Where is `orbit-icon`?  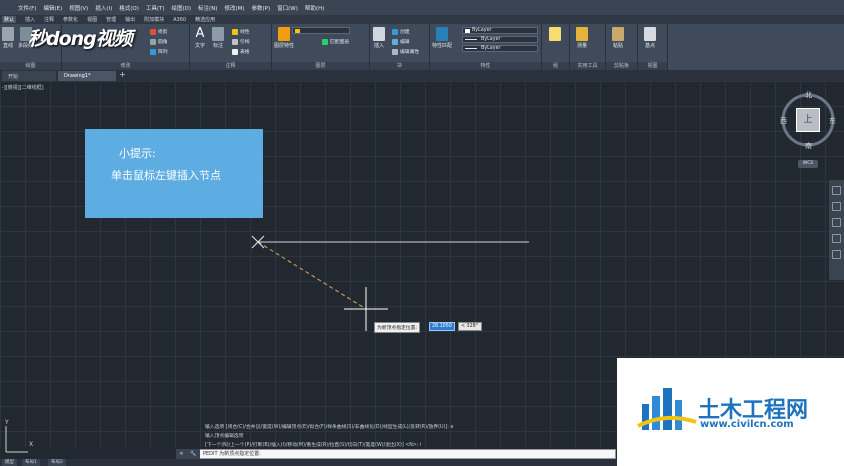 orbit-icon is located at coordinates (836, 238).